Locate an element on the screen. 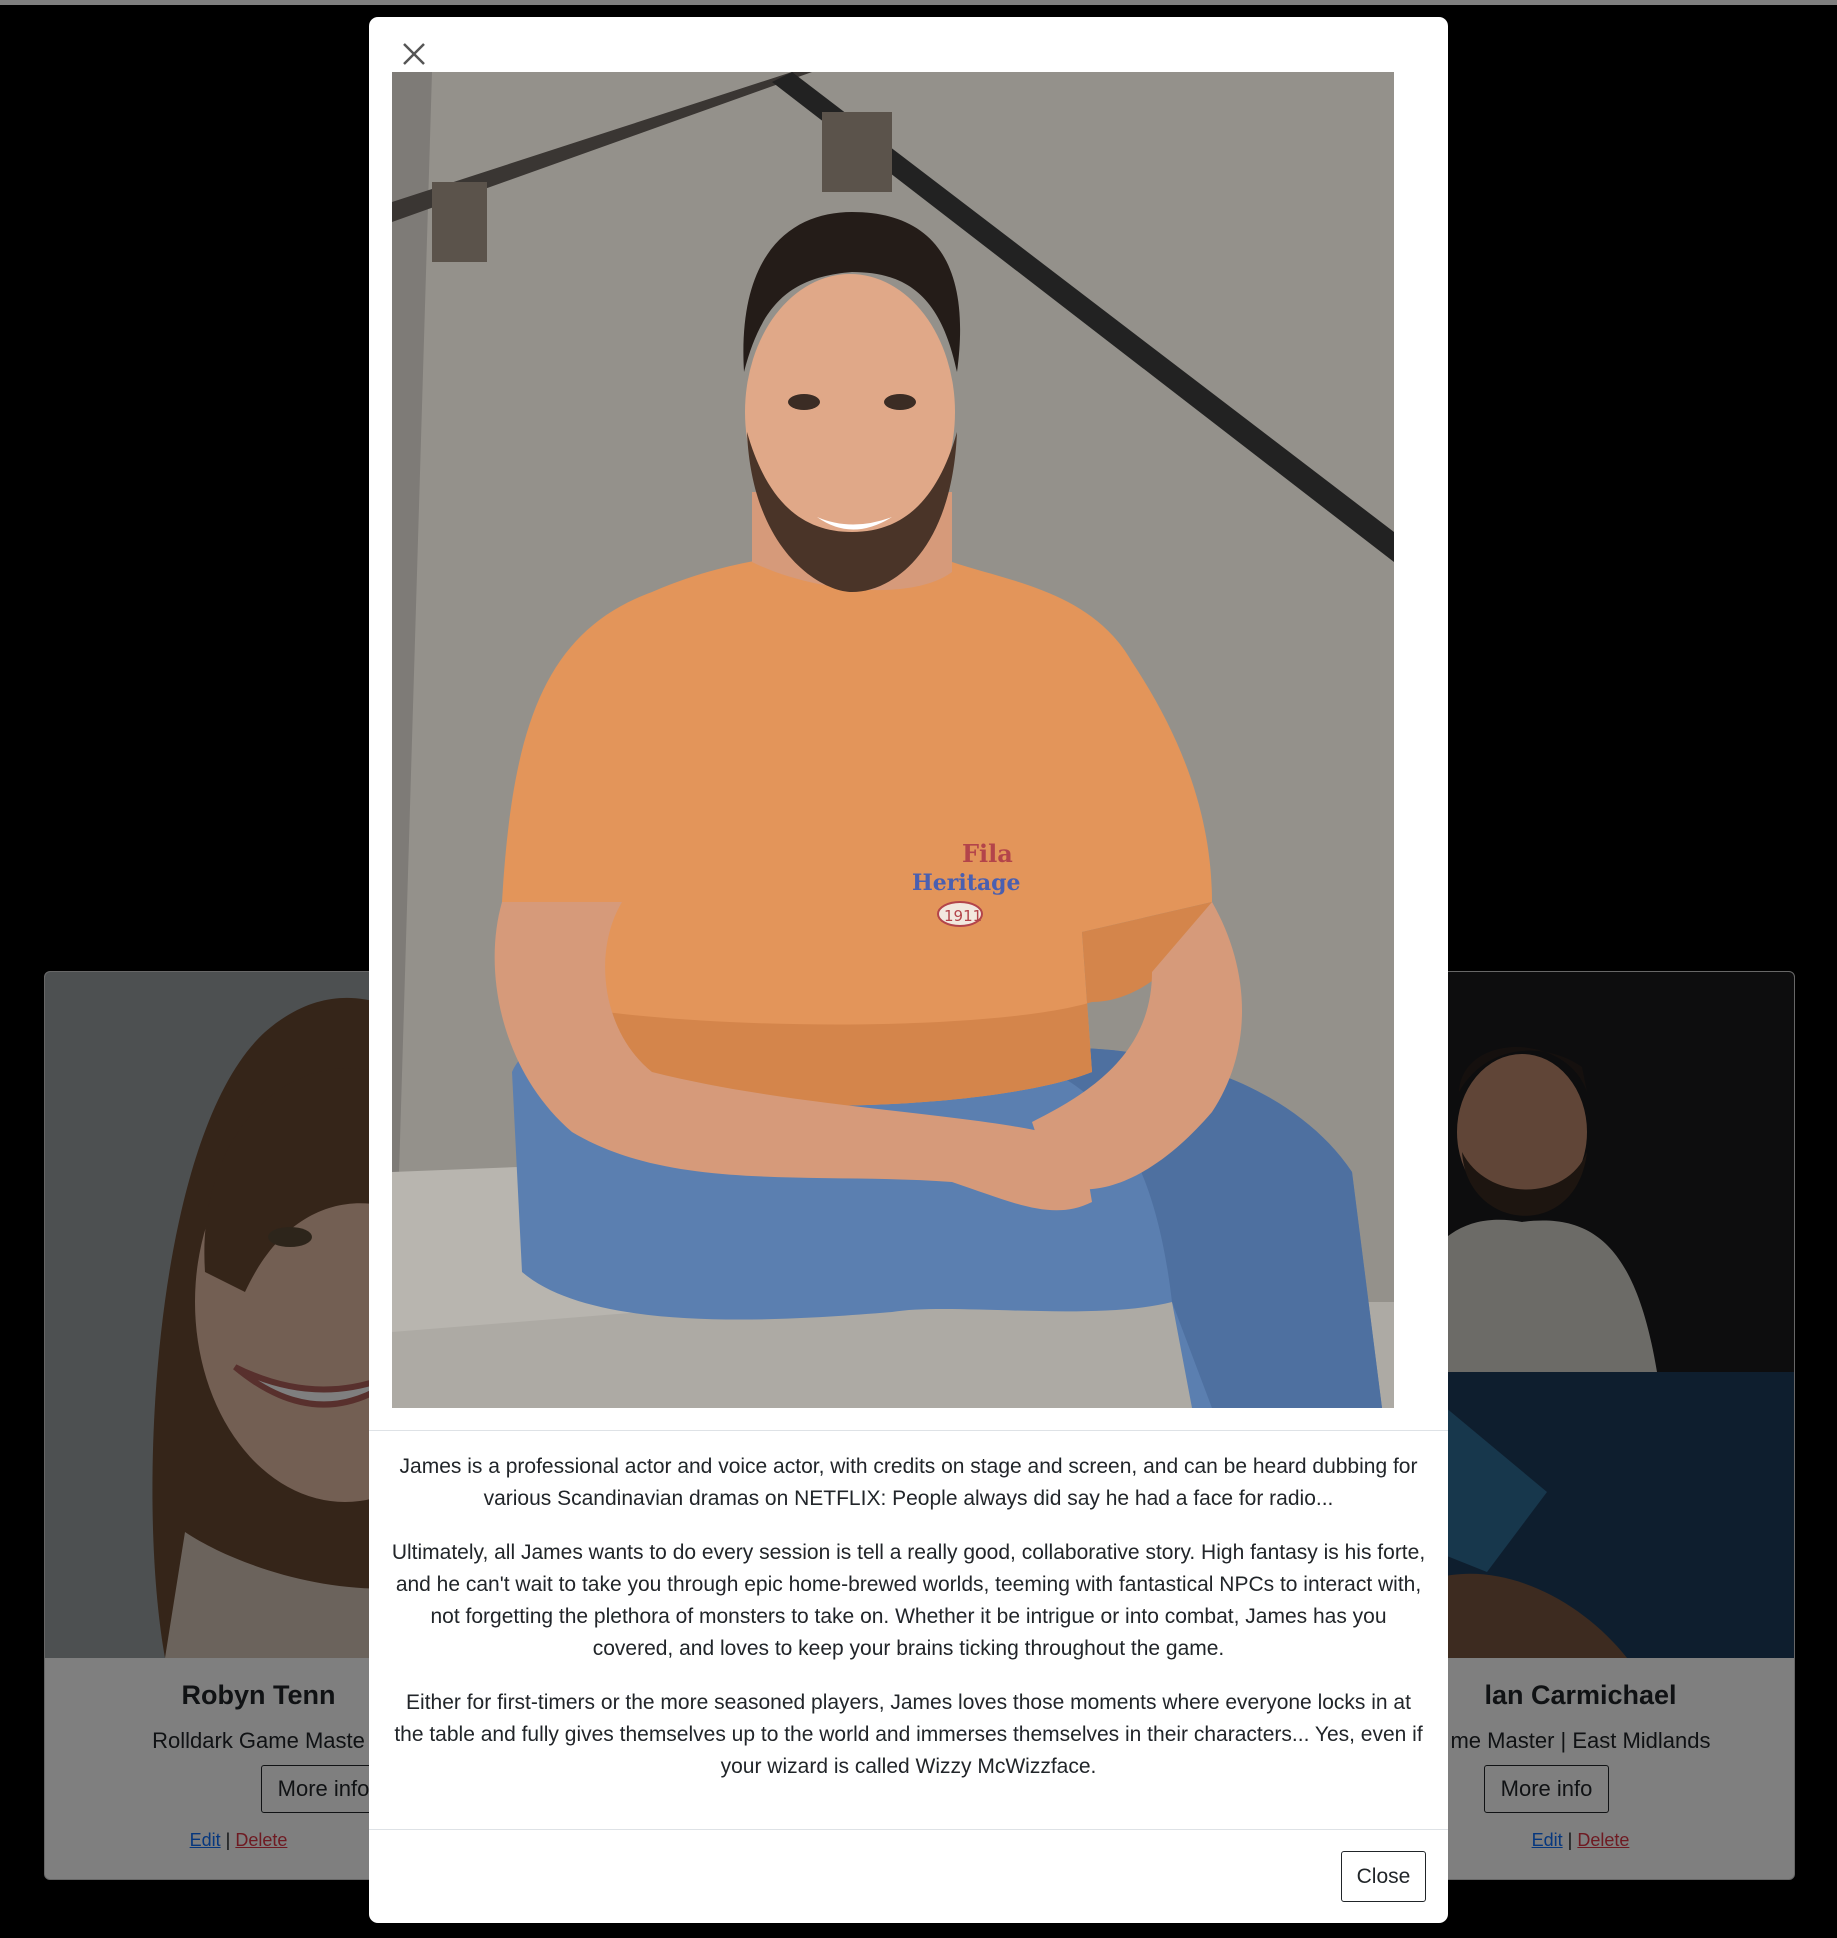 The width and height of the screenshot is (1837, 1938). modal-header-divider is located at coordinates (908, 1430).